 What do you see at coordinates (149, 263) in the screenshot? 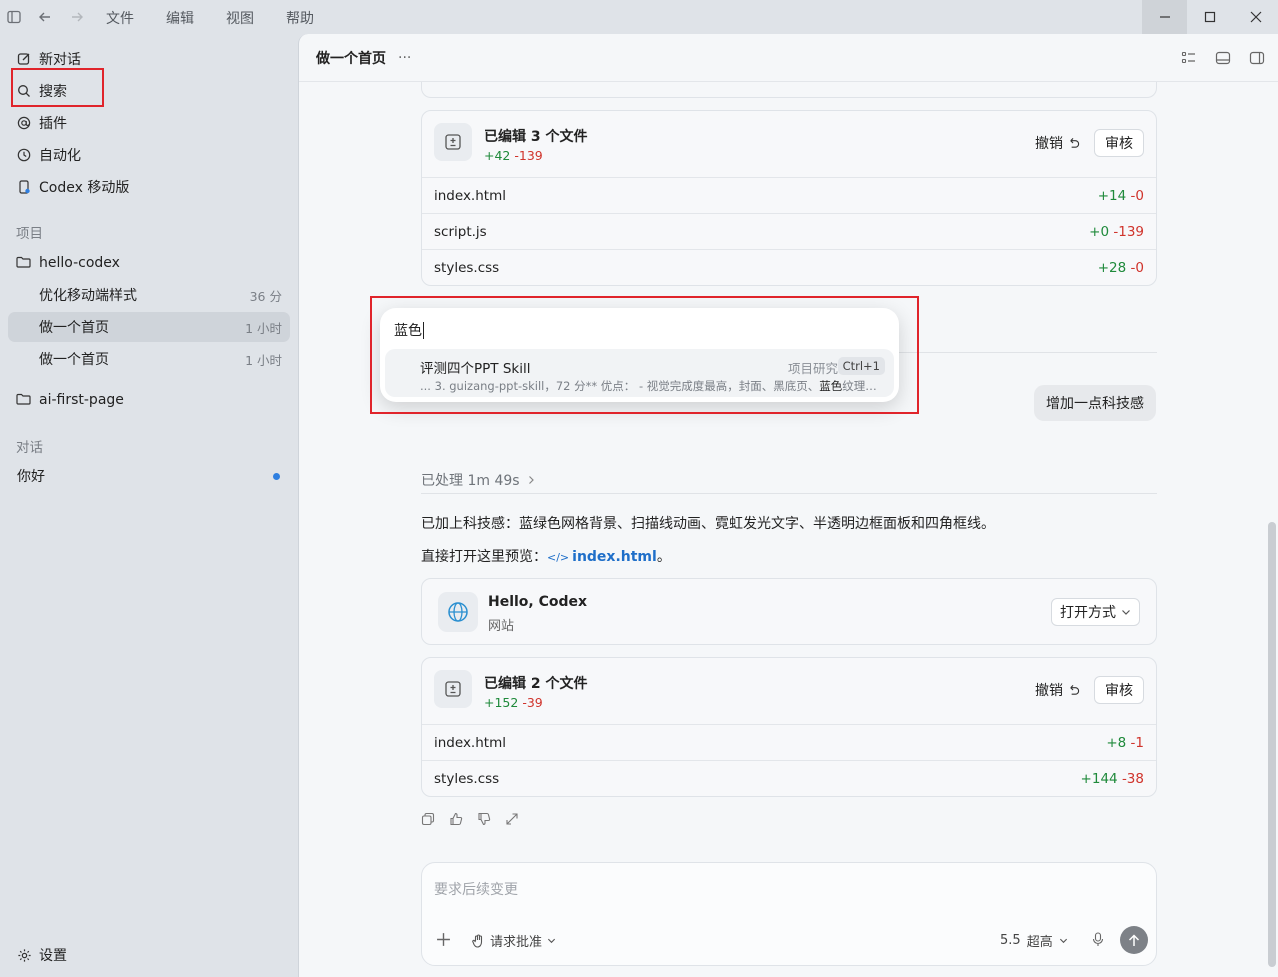
I see `project-hello-codex: hello-codex` at bounding box center [149, 263].